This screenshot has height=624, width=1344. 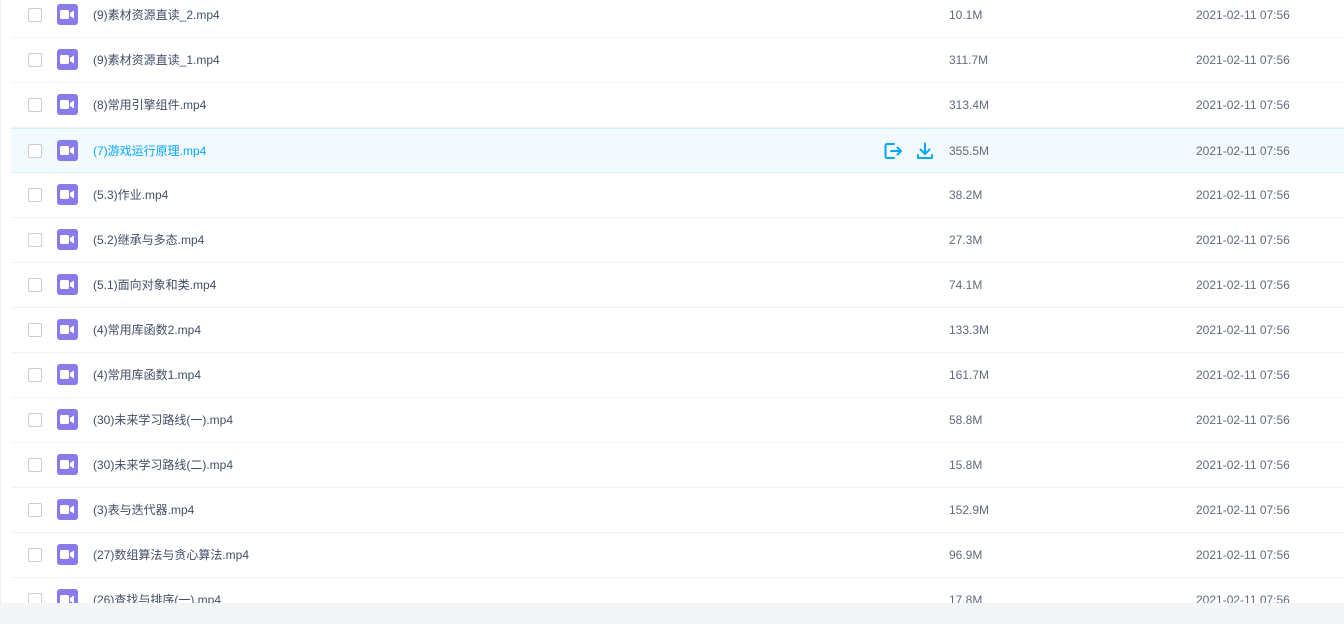 What do you see at coordinates (969, 330) in the screenshot?
I see `file-size: 133.3M` at bounding box center [969, 330].